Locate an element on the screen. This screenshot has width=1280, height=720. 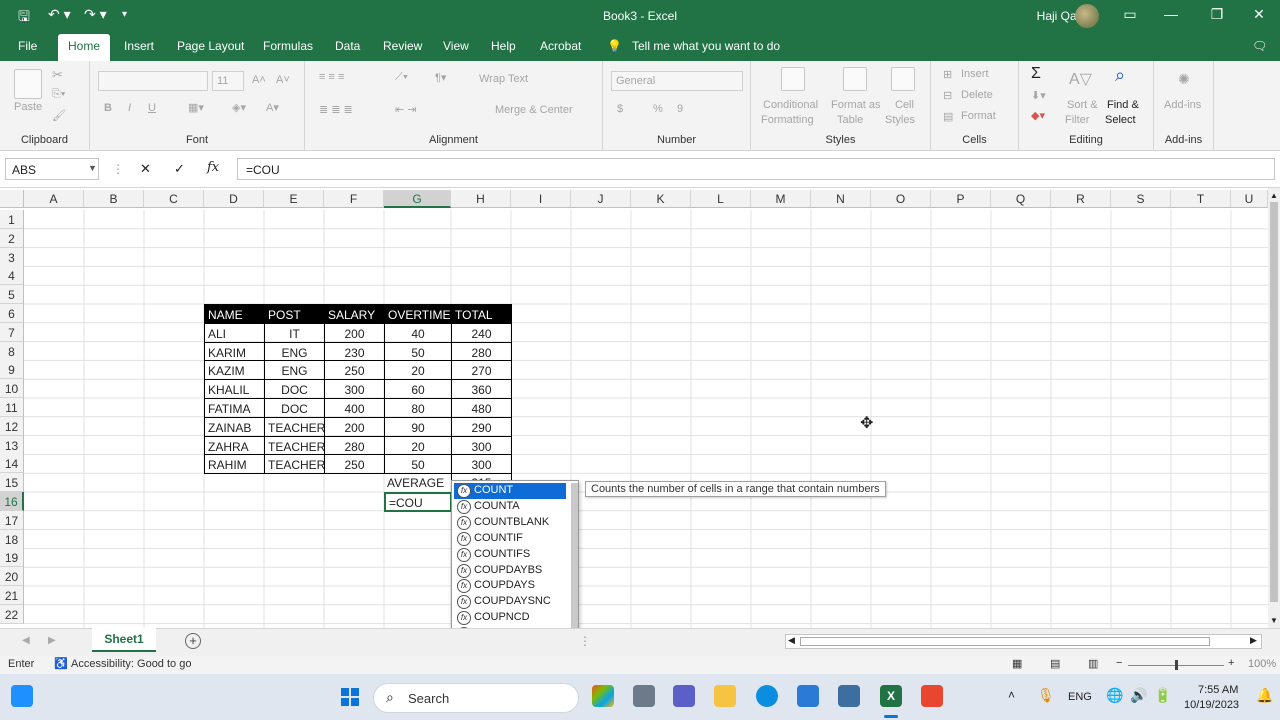
underline-button: U is located at coordinates (152, 108).